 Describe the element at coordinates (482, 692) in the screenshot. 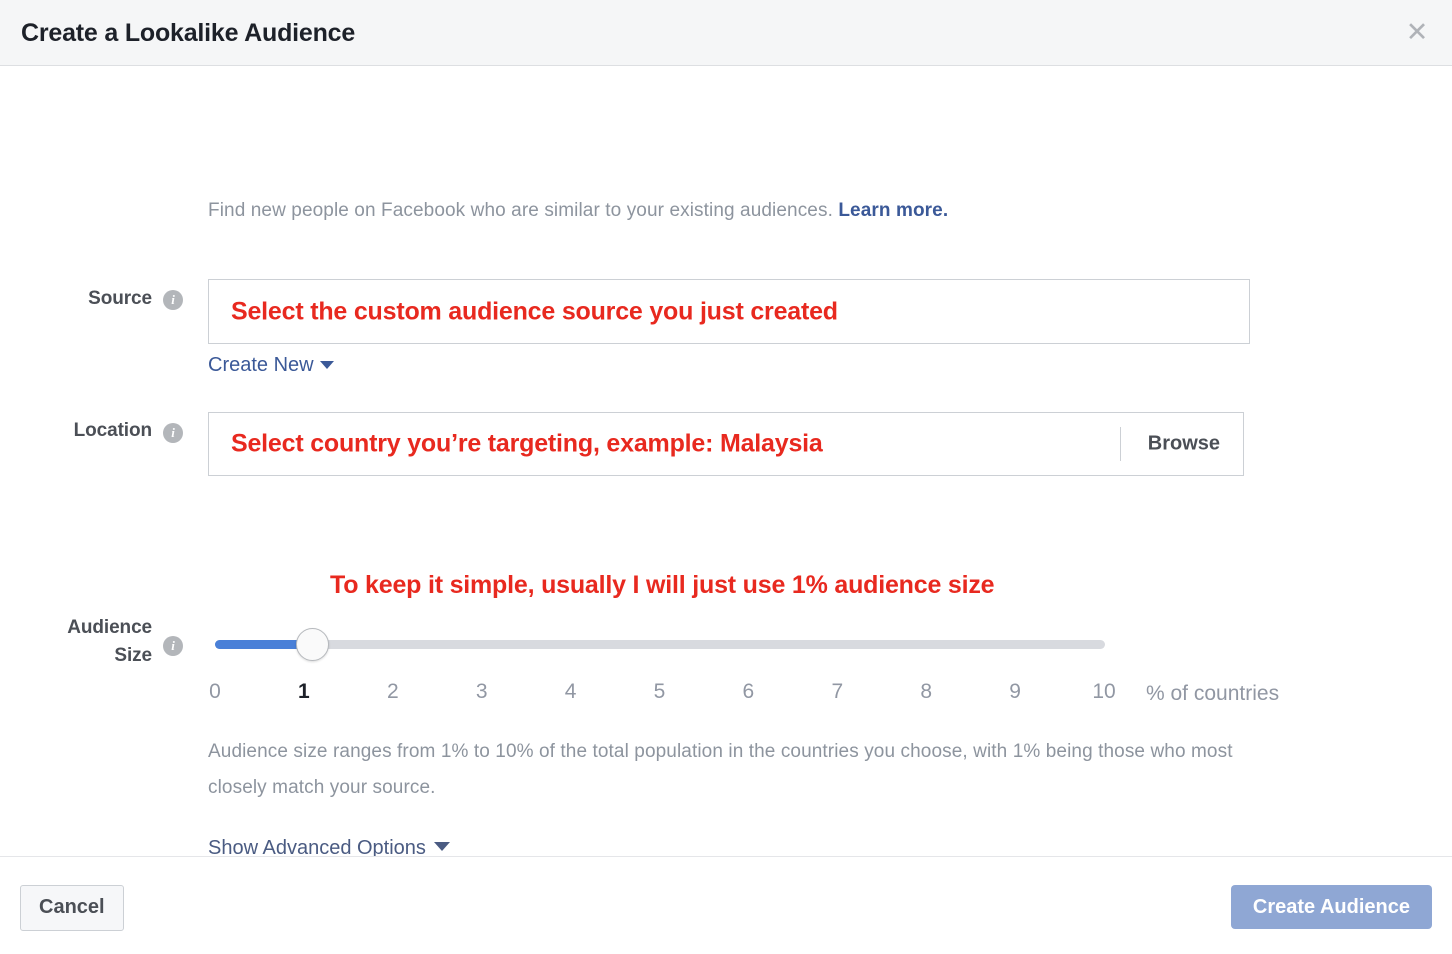

I see `slider-tick-3: 3` at that location.